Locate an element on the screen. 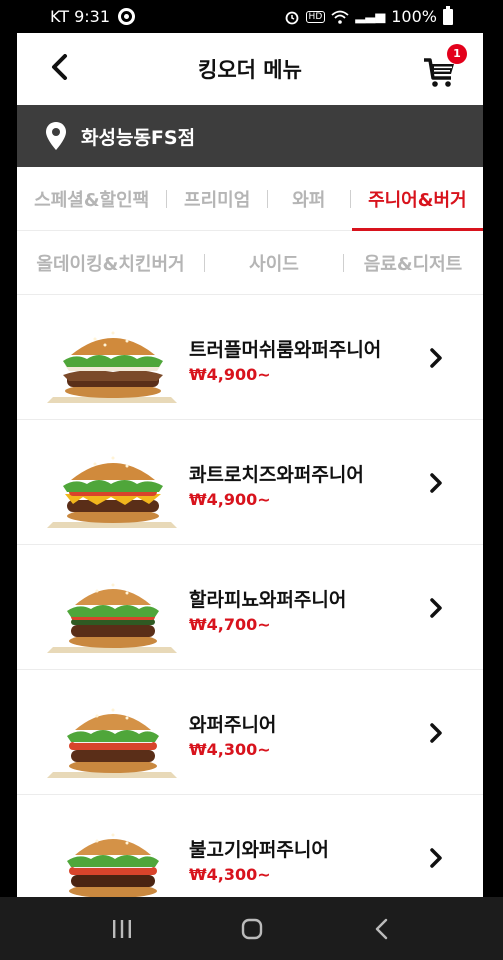 The image size is (503, 960). category-tabs-row-1: 스페셜&할인팩 프리미엄 와퍼 주니어&버거 is located at coordinates (250, 199).